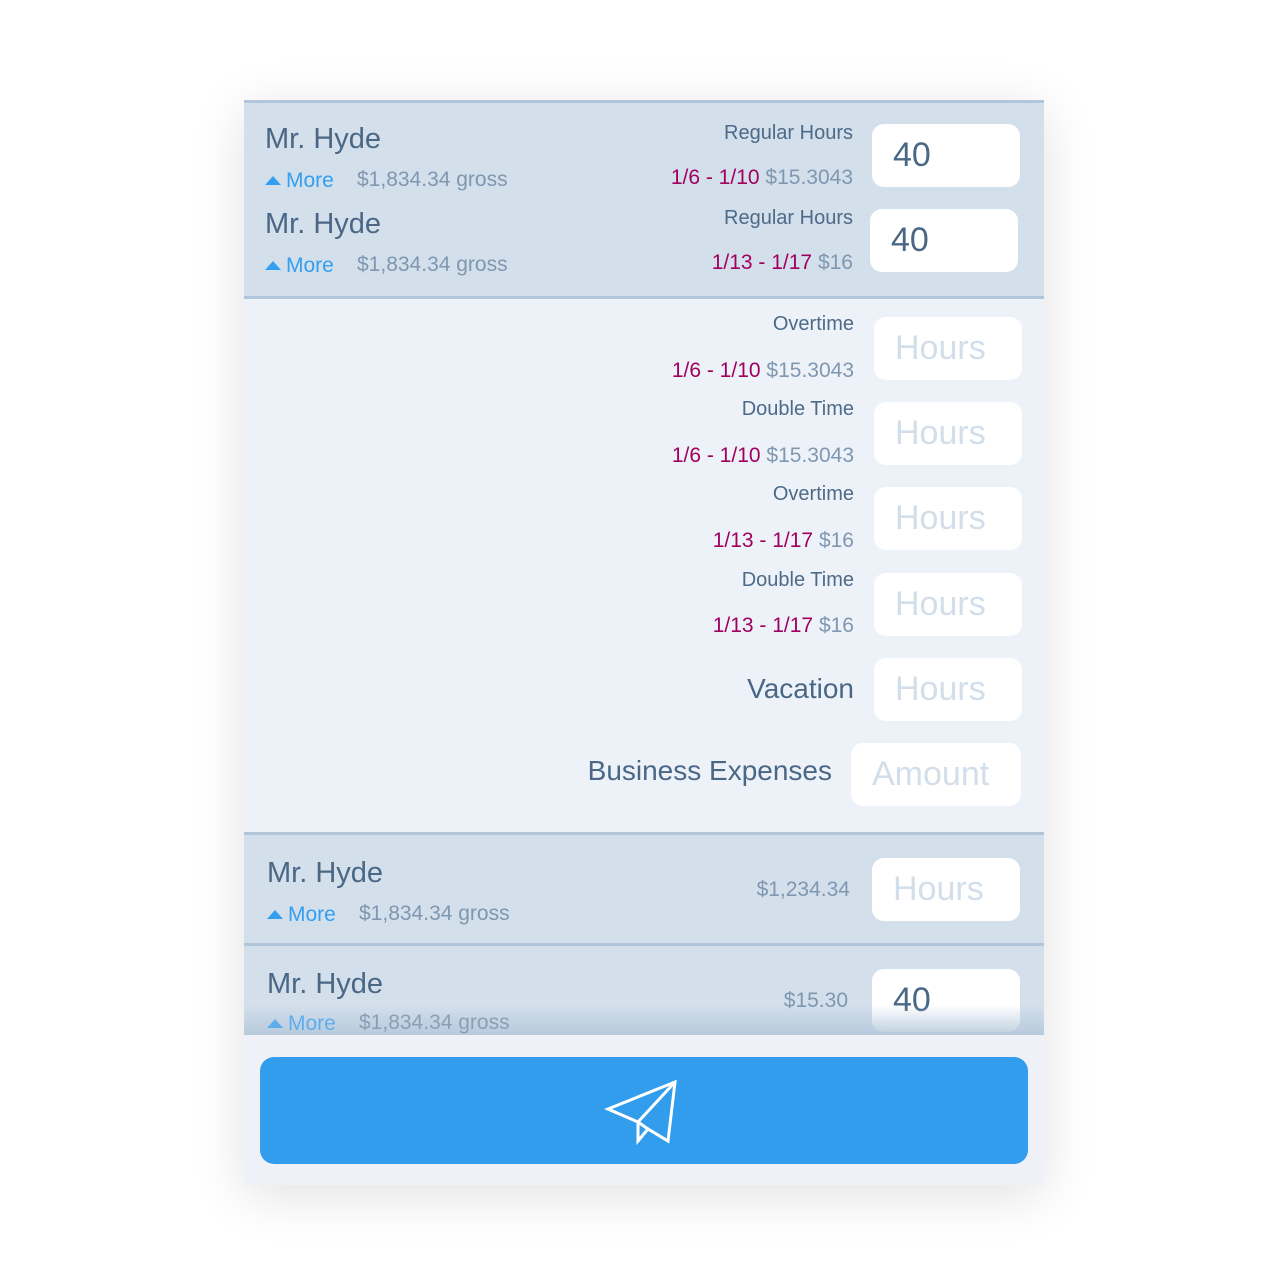  Describe the element at coordinates (782, 262) in the screenshot. I see `pay-rate: 1/13 - 1/17 $16` at that location.